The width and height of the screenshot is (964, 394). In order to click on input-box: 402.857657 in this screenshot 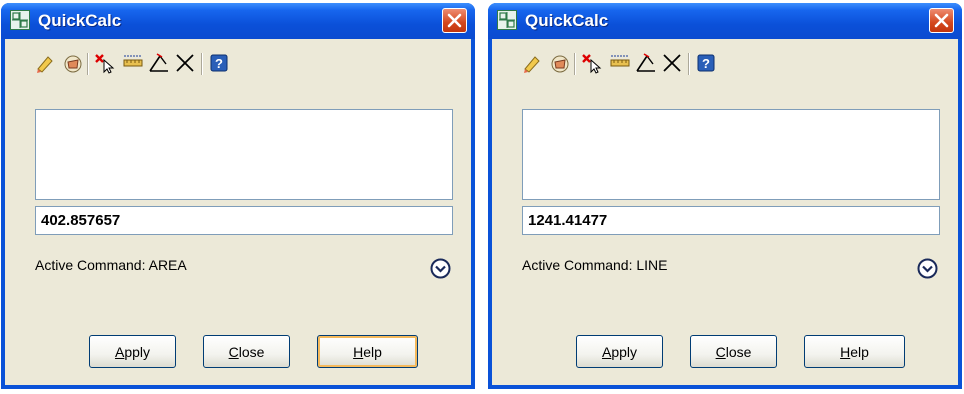, I will do `click(244, 220)`.